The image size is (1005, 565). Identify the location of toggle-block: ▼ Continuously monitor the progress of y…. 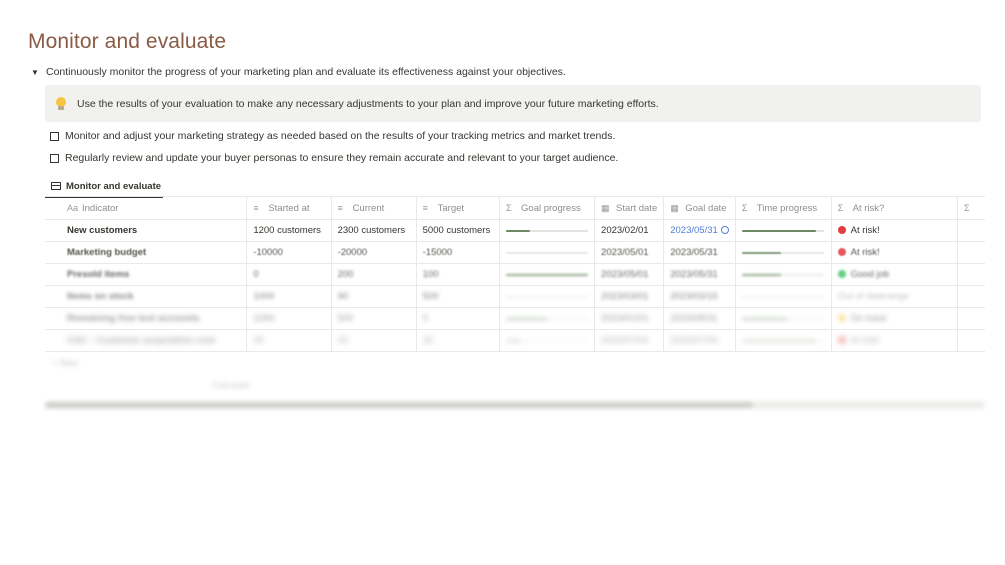
(298, 72).